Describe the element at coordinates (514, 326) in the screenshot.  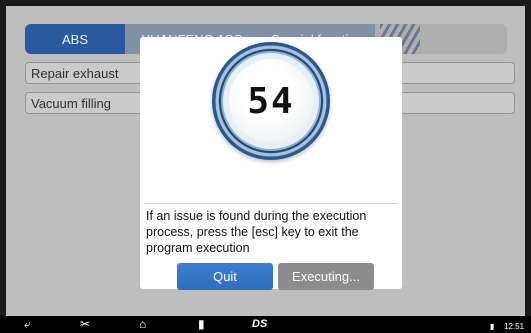
I see `clock: 12:51` at that location.